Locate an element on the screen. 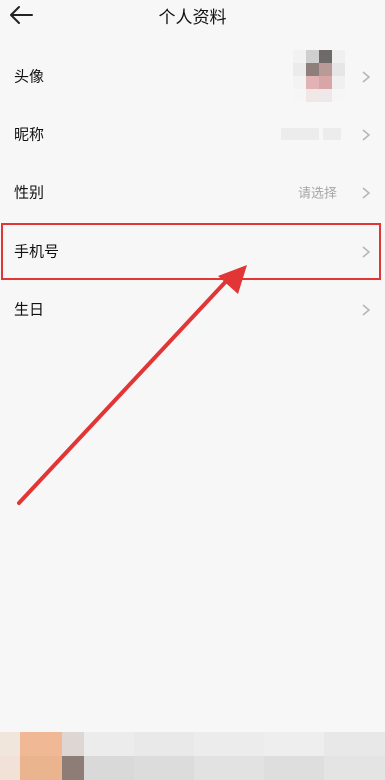 The height and width of the screenshot is (780, 385). row-birthday: 生日 is located at coordinates (192, 309).